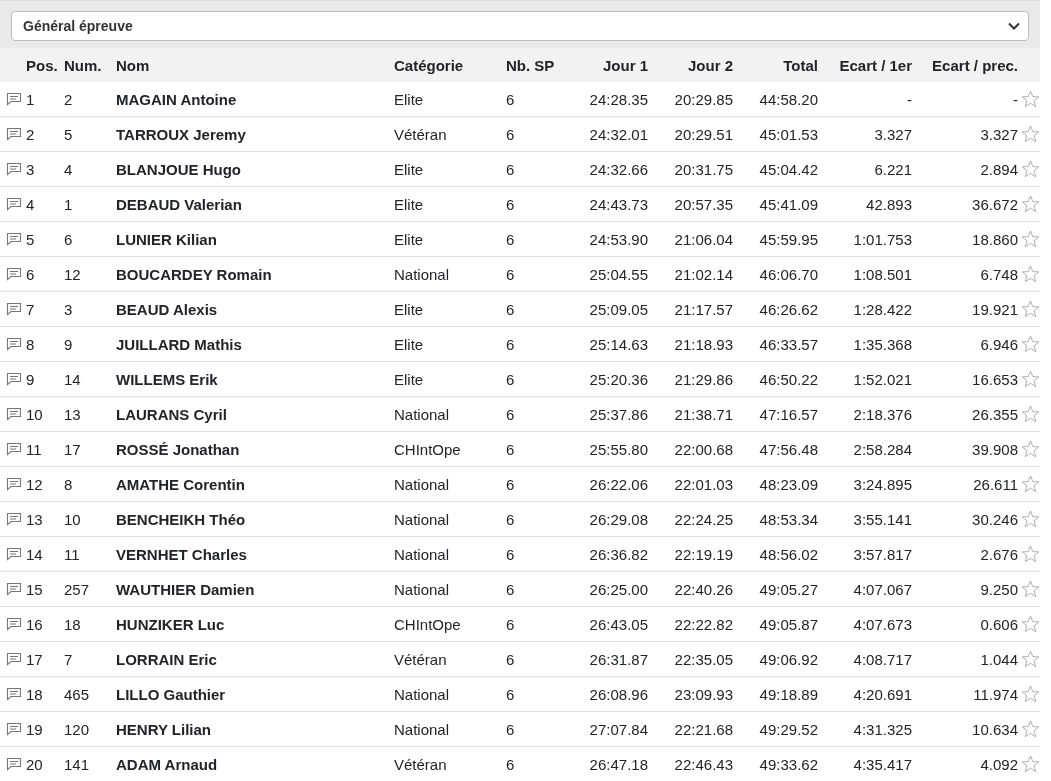 This screenshot has height=781, width=1051. What do you see at coordinates (181, 554) in the screenshot?
I see `table-cell: VERNHET Charles` at bounding box center [181, 554].